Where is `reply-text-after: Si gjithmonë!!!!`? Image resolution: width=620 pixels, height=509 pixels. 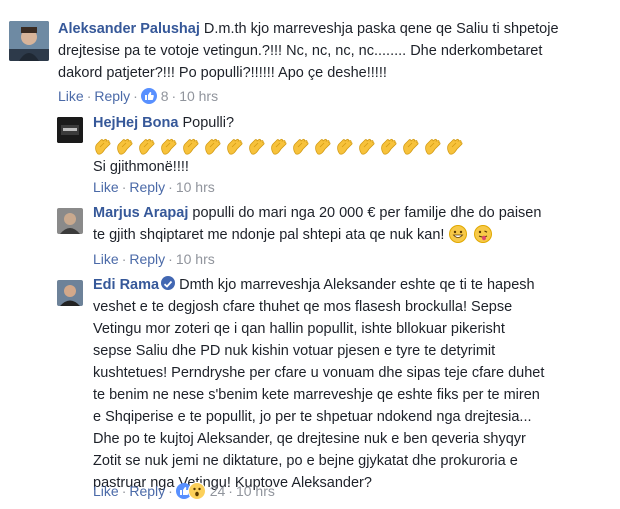
reply-text-after: Si gjithmonë!!!! is located at coordinates (141, 167).